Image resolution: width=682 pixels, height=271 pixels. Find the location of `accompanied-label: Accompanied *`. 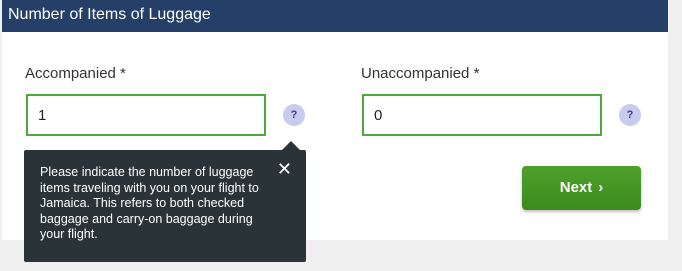

accompanied-label: Accompanied * is located at coordinates (75, 73).